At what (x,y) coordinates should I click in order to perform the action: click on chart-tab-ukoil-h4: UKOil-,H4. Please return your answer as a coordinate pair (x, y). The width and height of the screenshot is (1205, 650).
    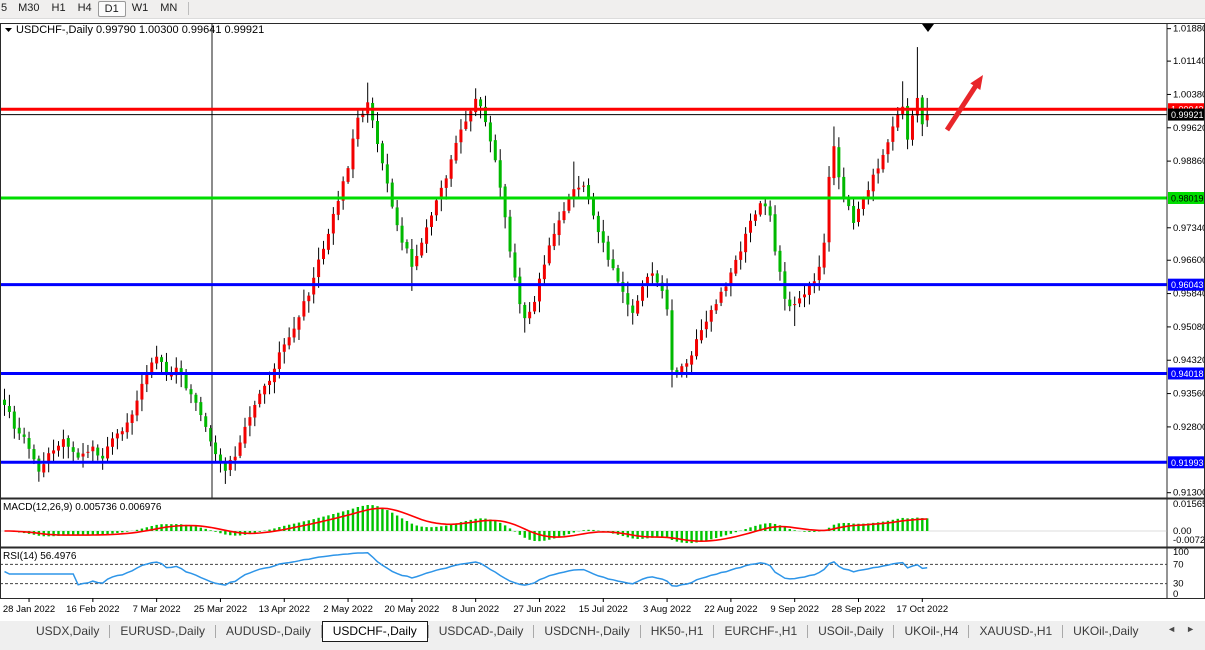
    Looking at the image, I should click on (931, 631).